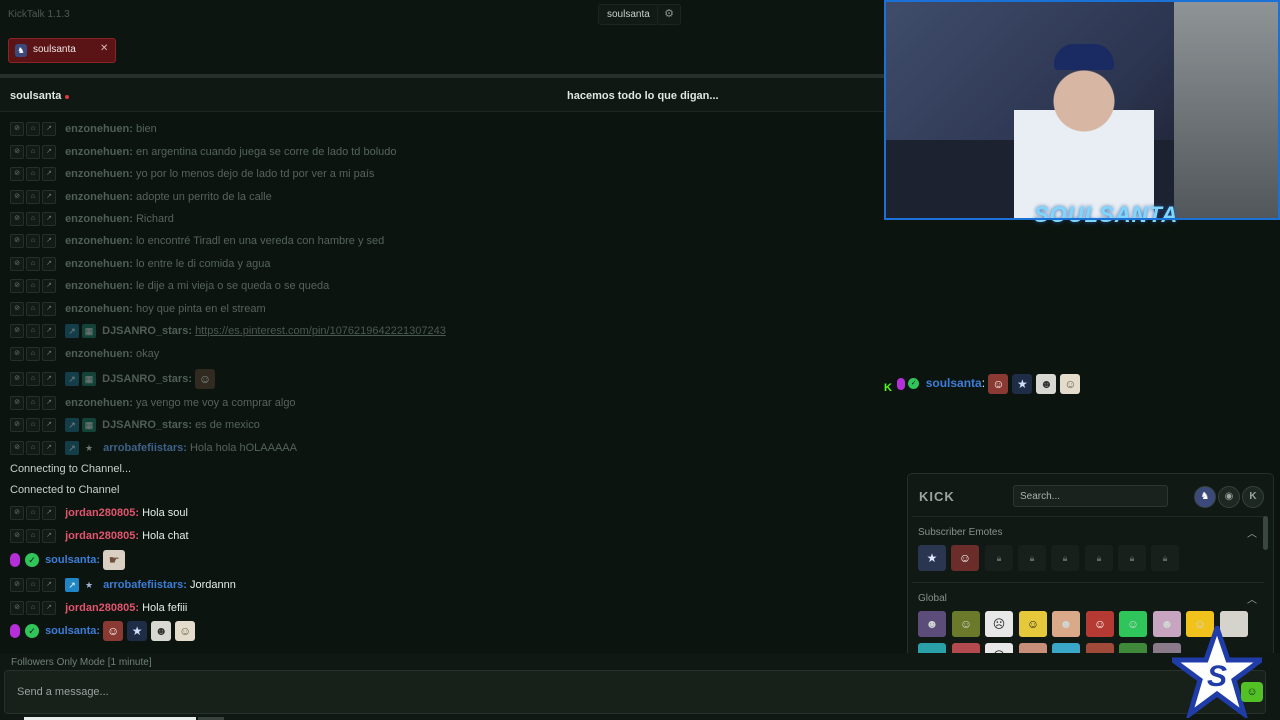 Image resolution: width=1280 pixels, height=720 pixels. I want to click on kick-emotes-icon: K, so click(1253, 497).